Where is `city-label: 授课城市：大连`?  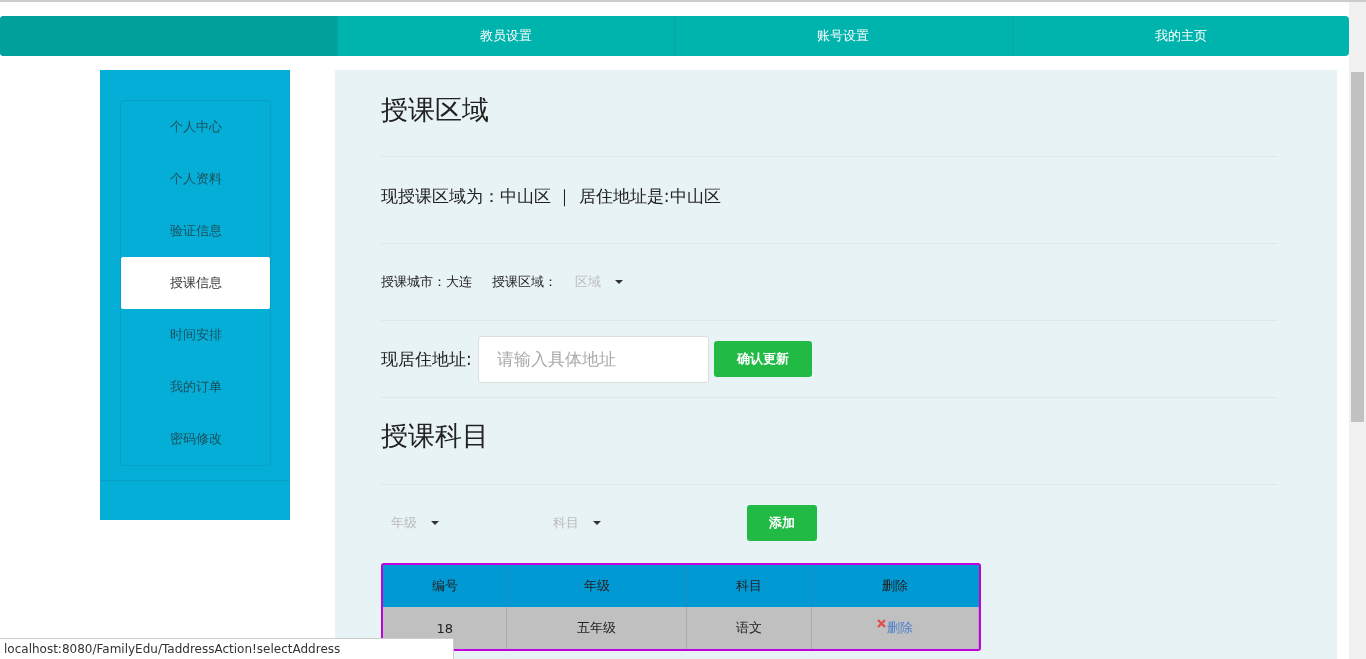
city-label: 授课城市：大连 is located at coordinates (426, 282).